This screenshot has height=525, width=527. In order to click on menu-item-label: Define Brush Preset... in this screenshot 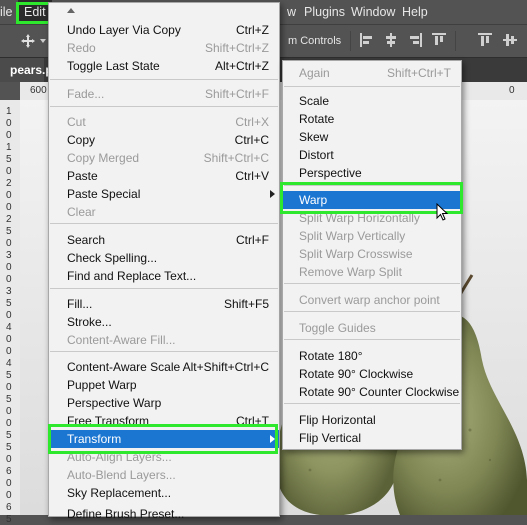, I will do `click(126, 514)`.